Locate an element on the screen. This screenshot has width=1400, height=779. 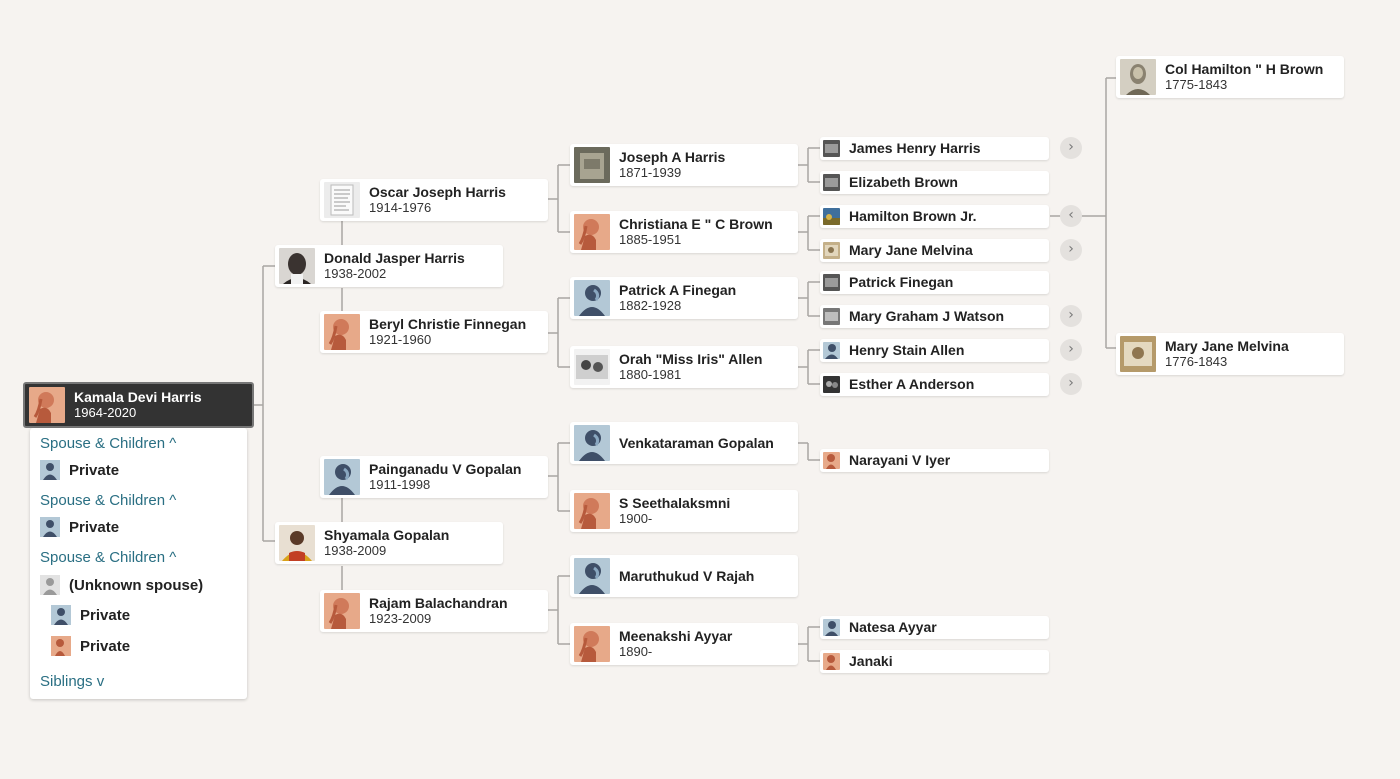
person-name: Patrick Finegan is located at coordinates (901, 282).